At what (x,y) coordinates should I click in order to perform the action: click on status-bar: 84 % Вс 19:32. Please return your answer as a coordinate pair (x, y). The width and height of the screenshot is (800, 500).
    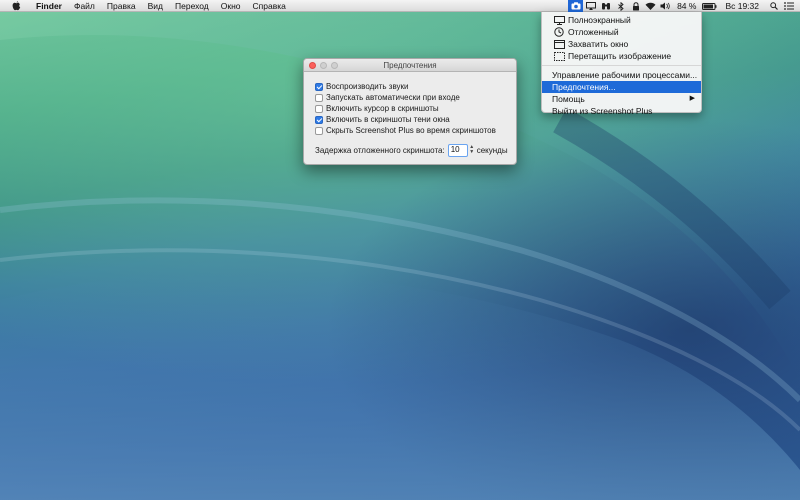
    Looking at the image, I should click on (684, 6).